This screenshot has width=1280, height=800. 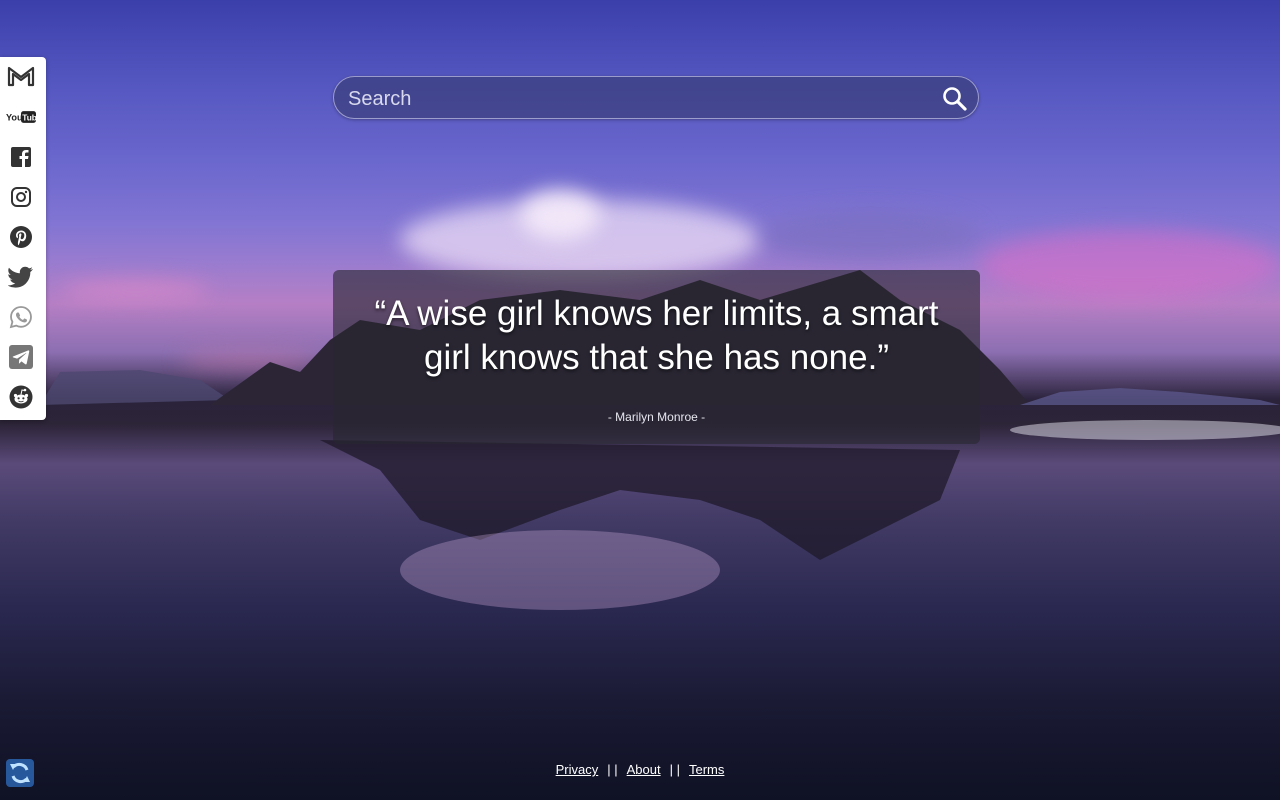 I want to click on twitter-icon, so click(x=21, y=277).